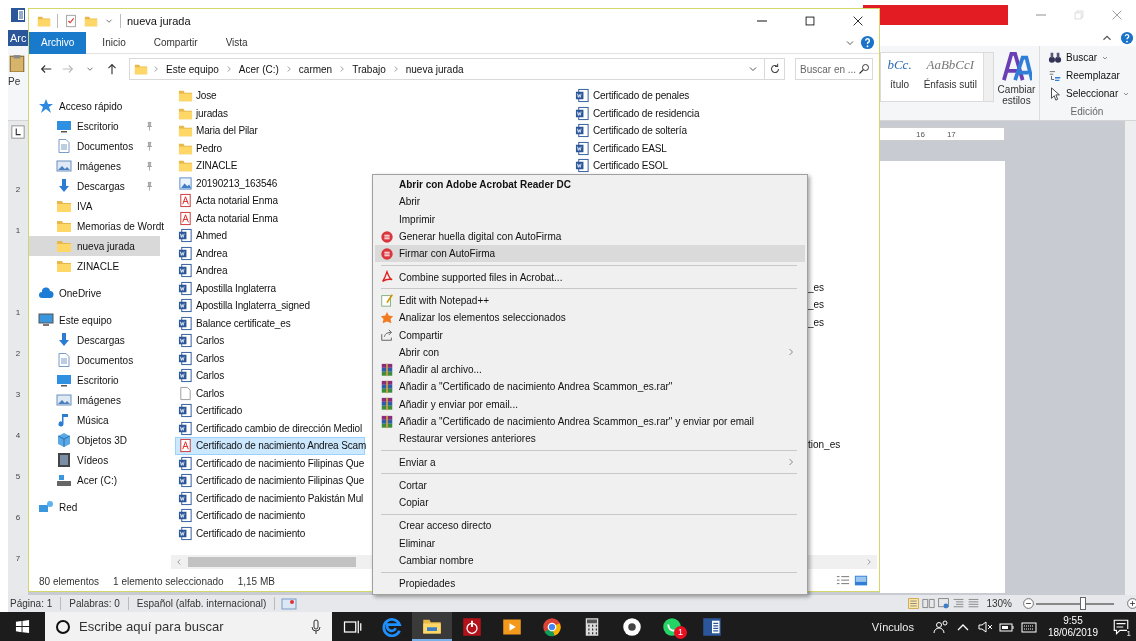 The width and height of the screenshot is (1136, 641). What do you see at coordinates (590, 439) in the screenshot?
I see `menu-item: Restaurar versiones anteriores` at bounding box center [590, 439].